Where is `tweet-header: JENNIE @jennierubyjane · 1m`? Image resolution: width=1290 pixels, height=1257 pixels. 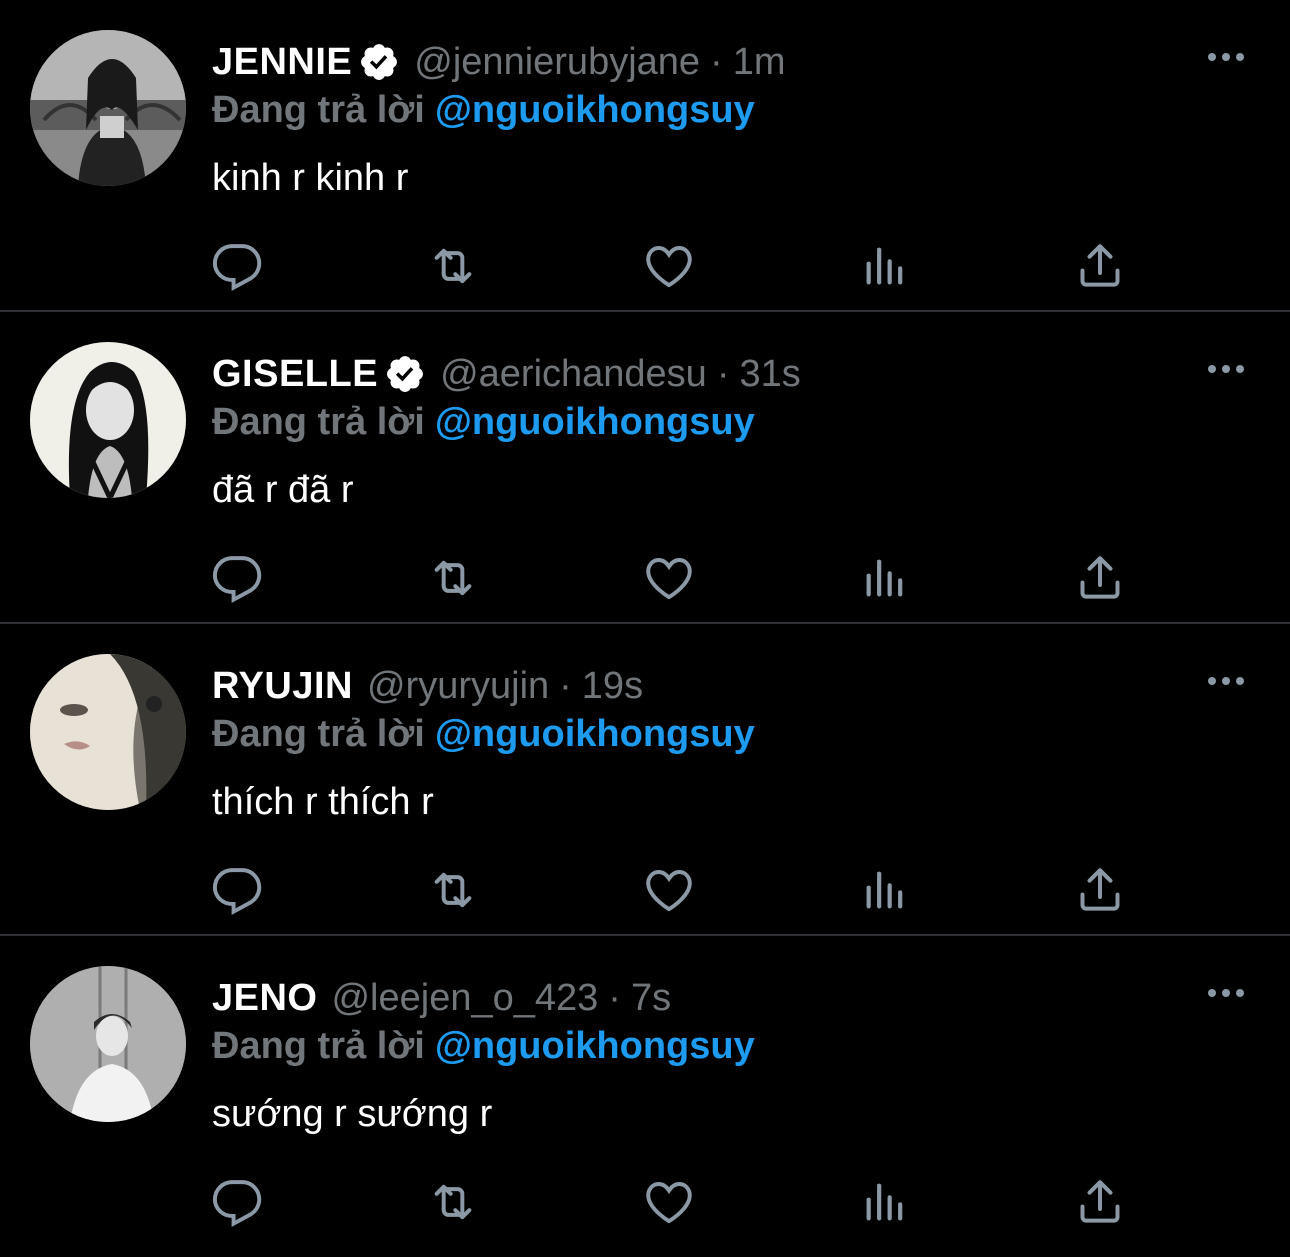 tweet-header: JENNIE @jennierubyjane · 1m is located at coordinates (499, 62).